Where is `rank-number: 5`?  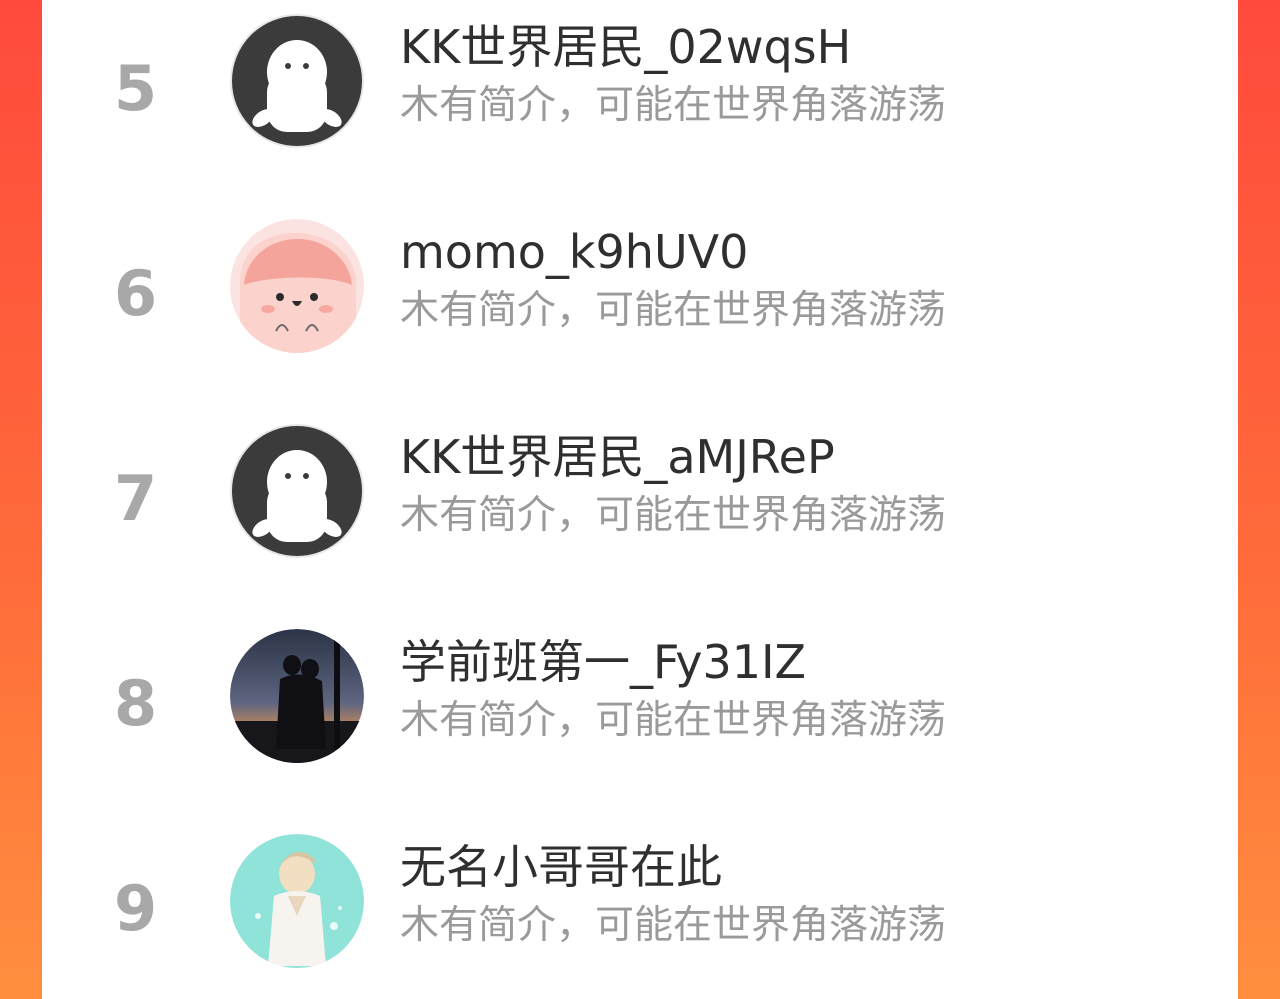
rank-number: 5 is located at coordinates (136, 88).